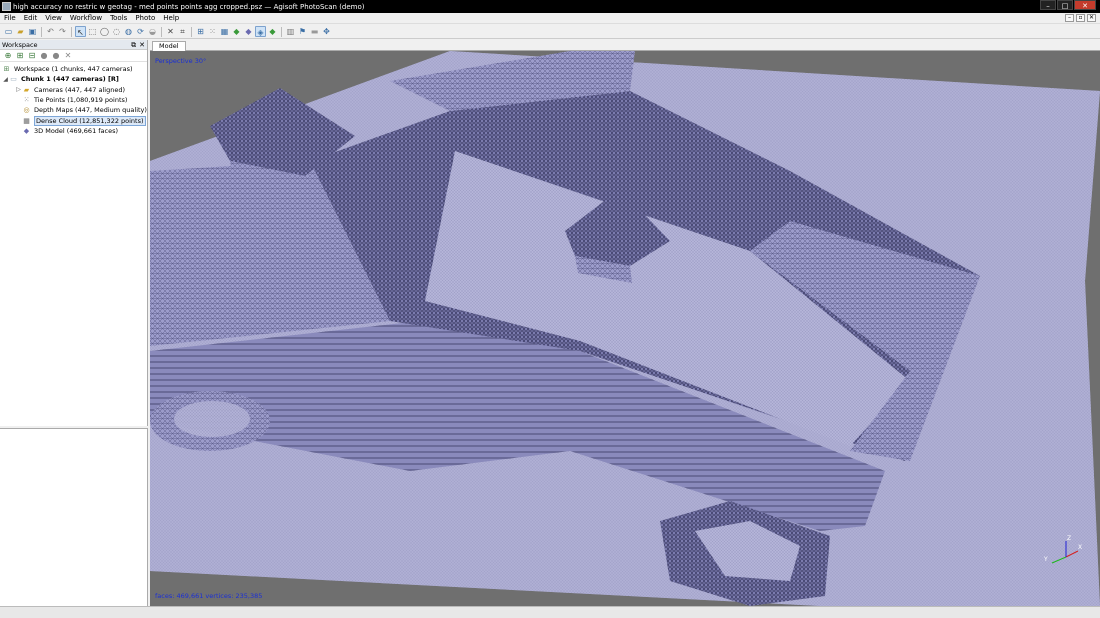 The height and width of the screenshot is (618, 1100). I want to click on menu-tools: Tools, so click(118, 18).